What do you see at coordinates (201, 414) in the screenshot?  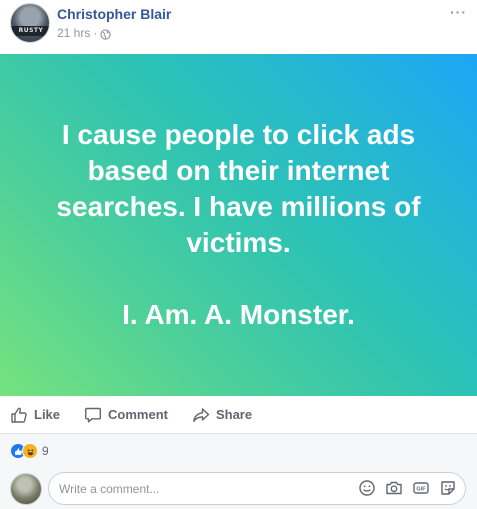 I see `share-arrow-icon` at bounding box center [201, 414].